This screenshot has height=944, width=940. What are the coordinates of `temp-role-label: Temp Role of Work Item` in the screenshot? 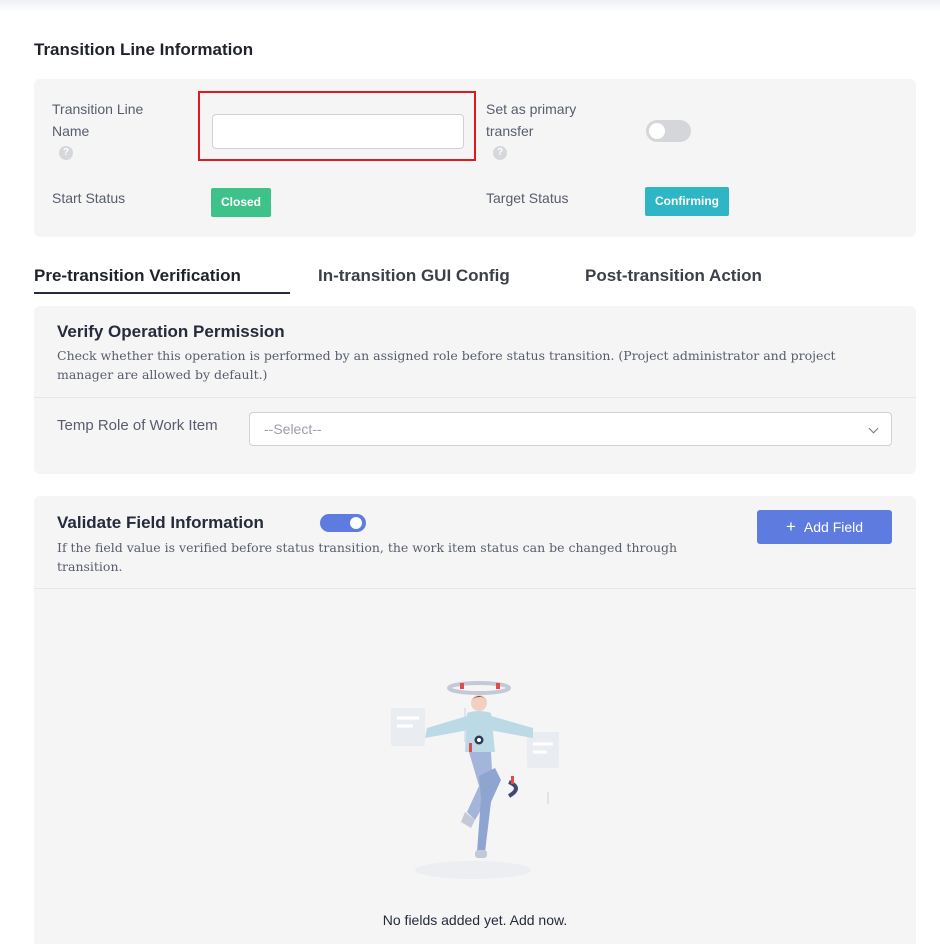 It's located at (137, 425).